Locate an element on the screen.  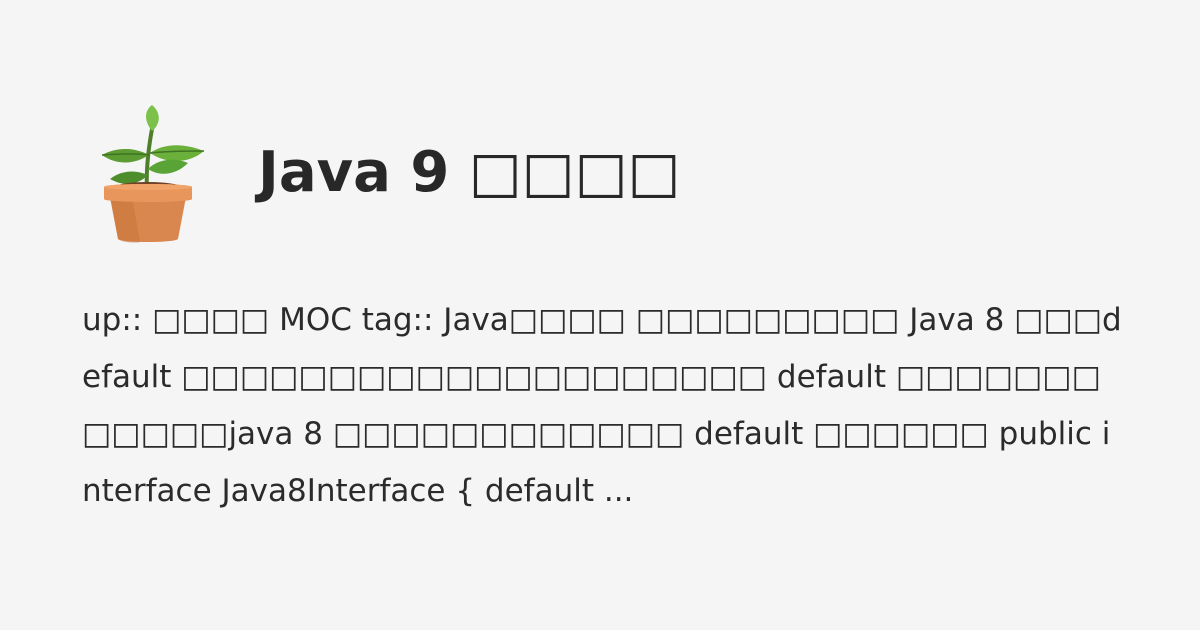
page-title: Java 9 □□□□ is located at coordinates (469, 172).